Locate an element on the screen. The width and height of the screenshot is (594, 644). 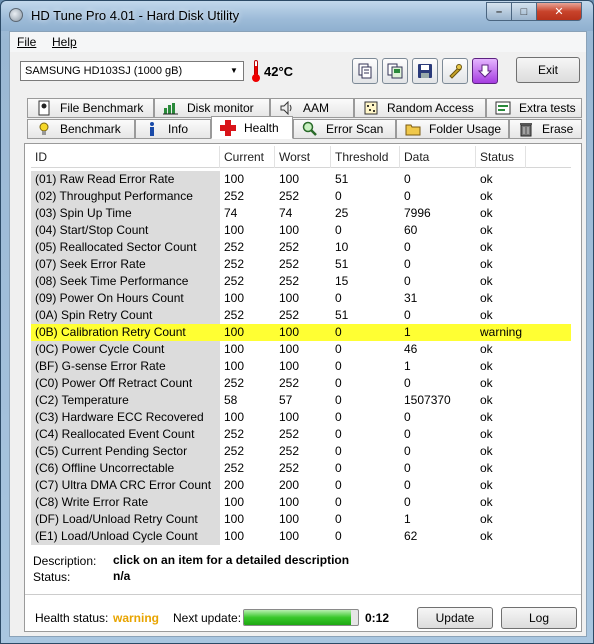
update-button: Update is located at coordinates (455, 618).